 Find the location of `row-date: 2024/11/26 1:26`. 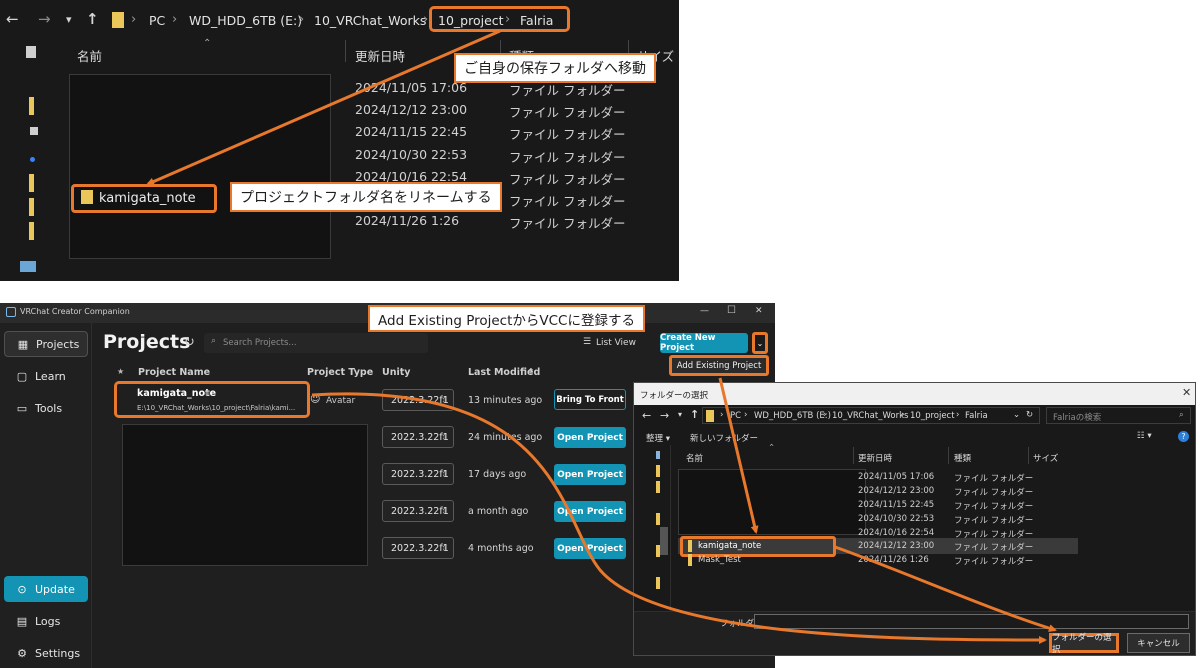

row-date: 2024/11/26 1:26 is located at coordinates (893, 560).